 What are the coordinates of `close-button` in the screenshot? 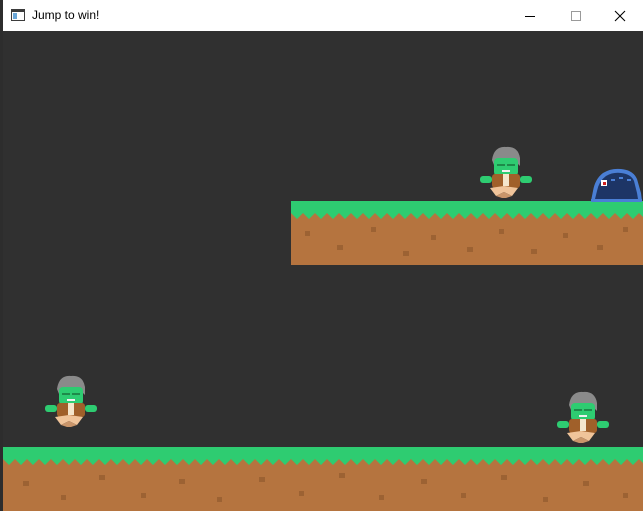 It's located at (620, 15).